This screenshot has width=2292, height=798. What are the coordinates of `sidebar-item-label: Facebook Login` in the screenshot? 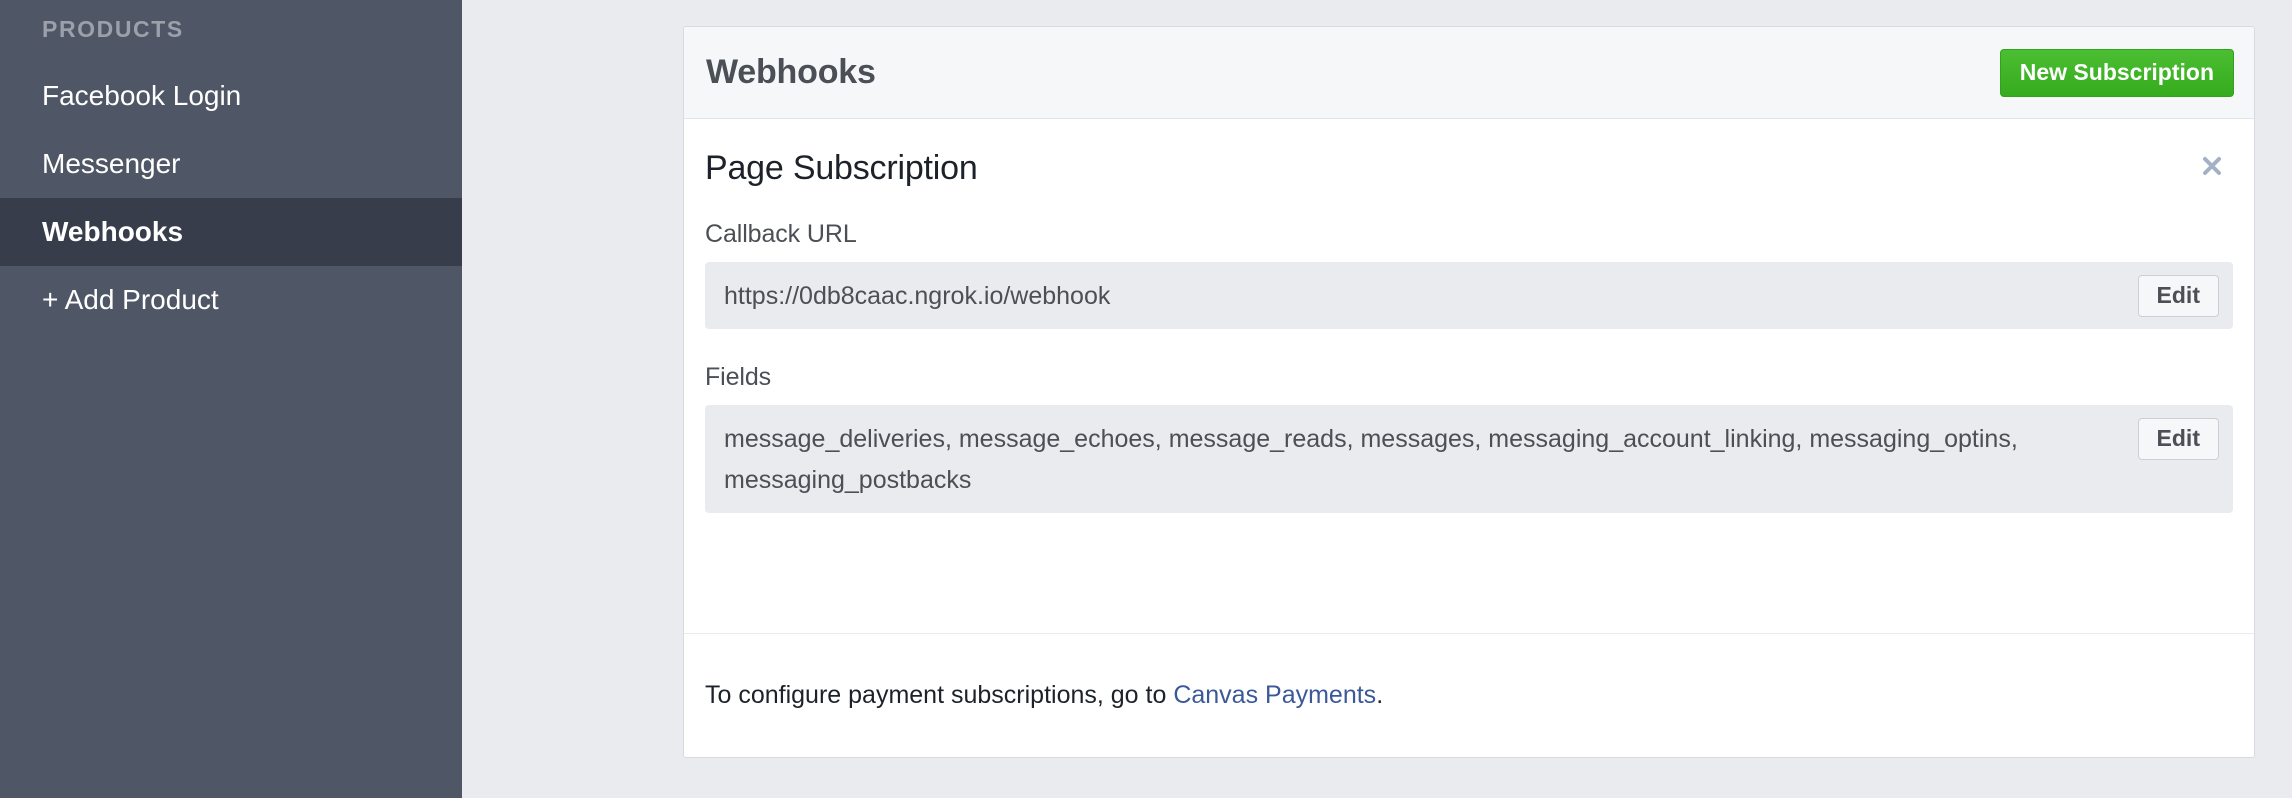 It's located at (142, 95).